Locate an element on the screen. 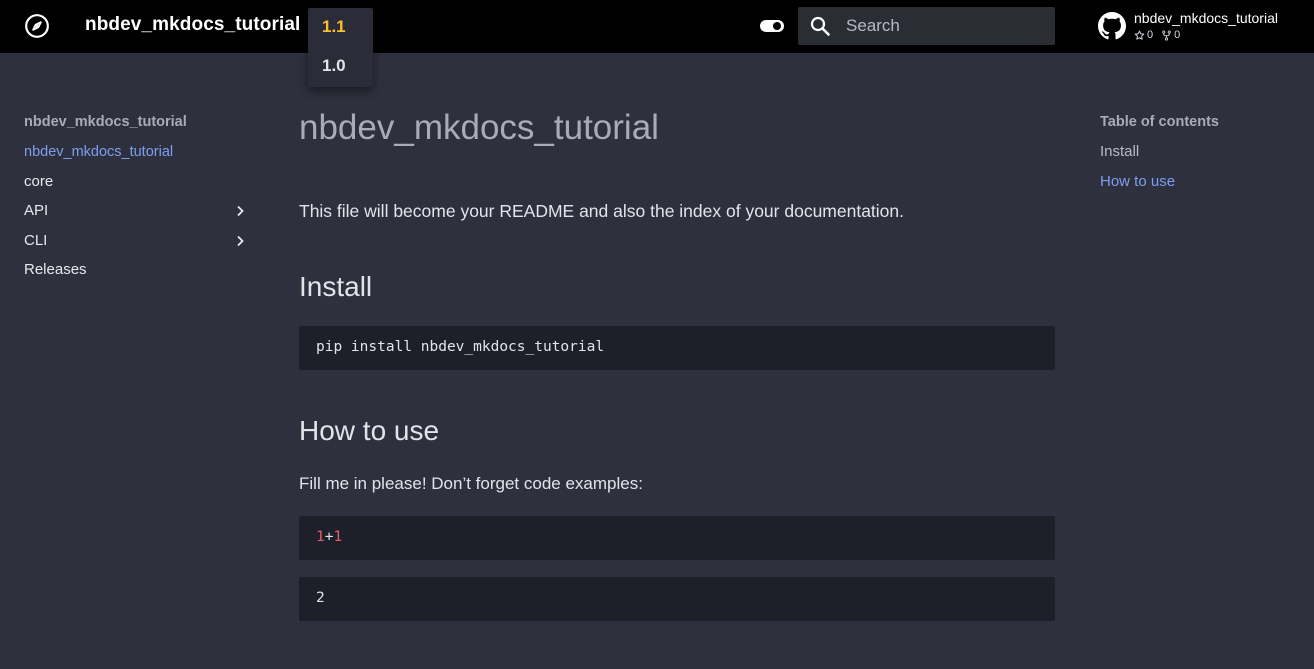 Image resolution: width=1314 pixels, height=669 pixels. sidebar-item-api: API is located at coordinates (139, 214).